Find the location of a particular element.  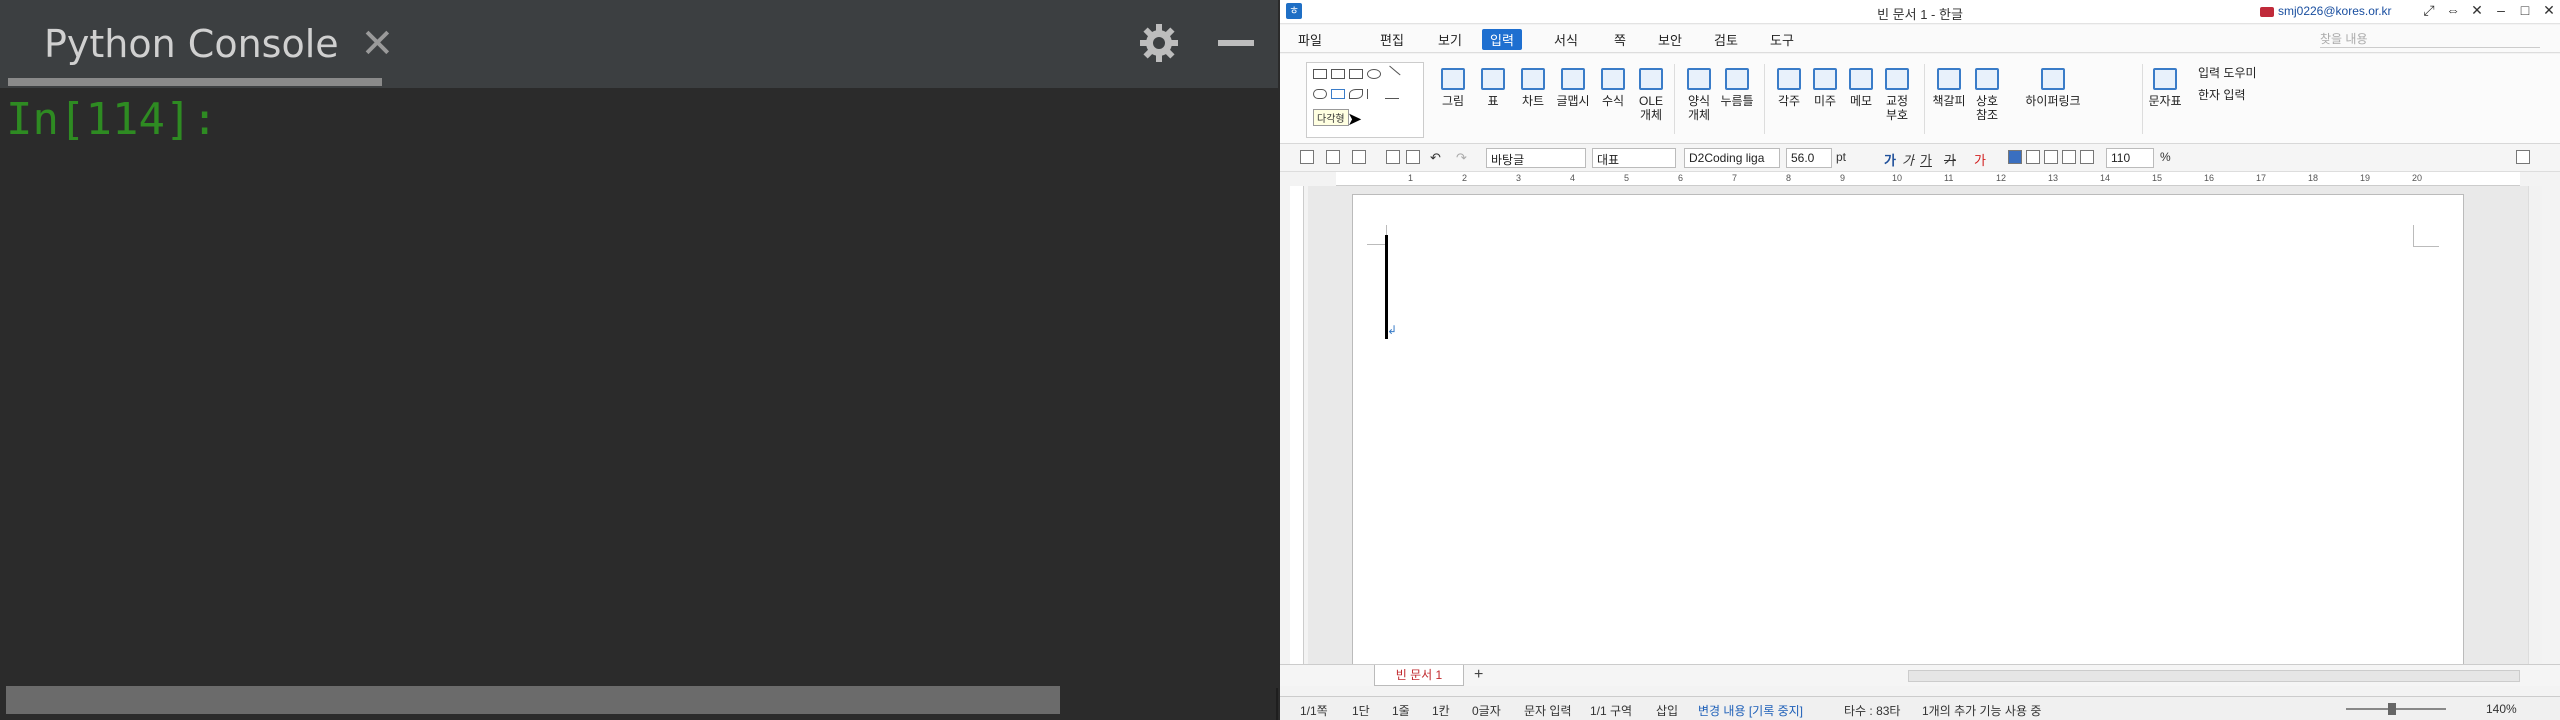

align-left-icon is located at coordinates (2033, 157).